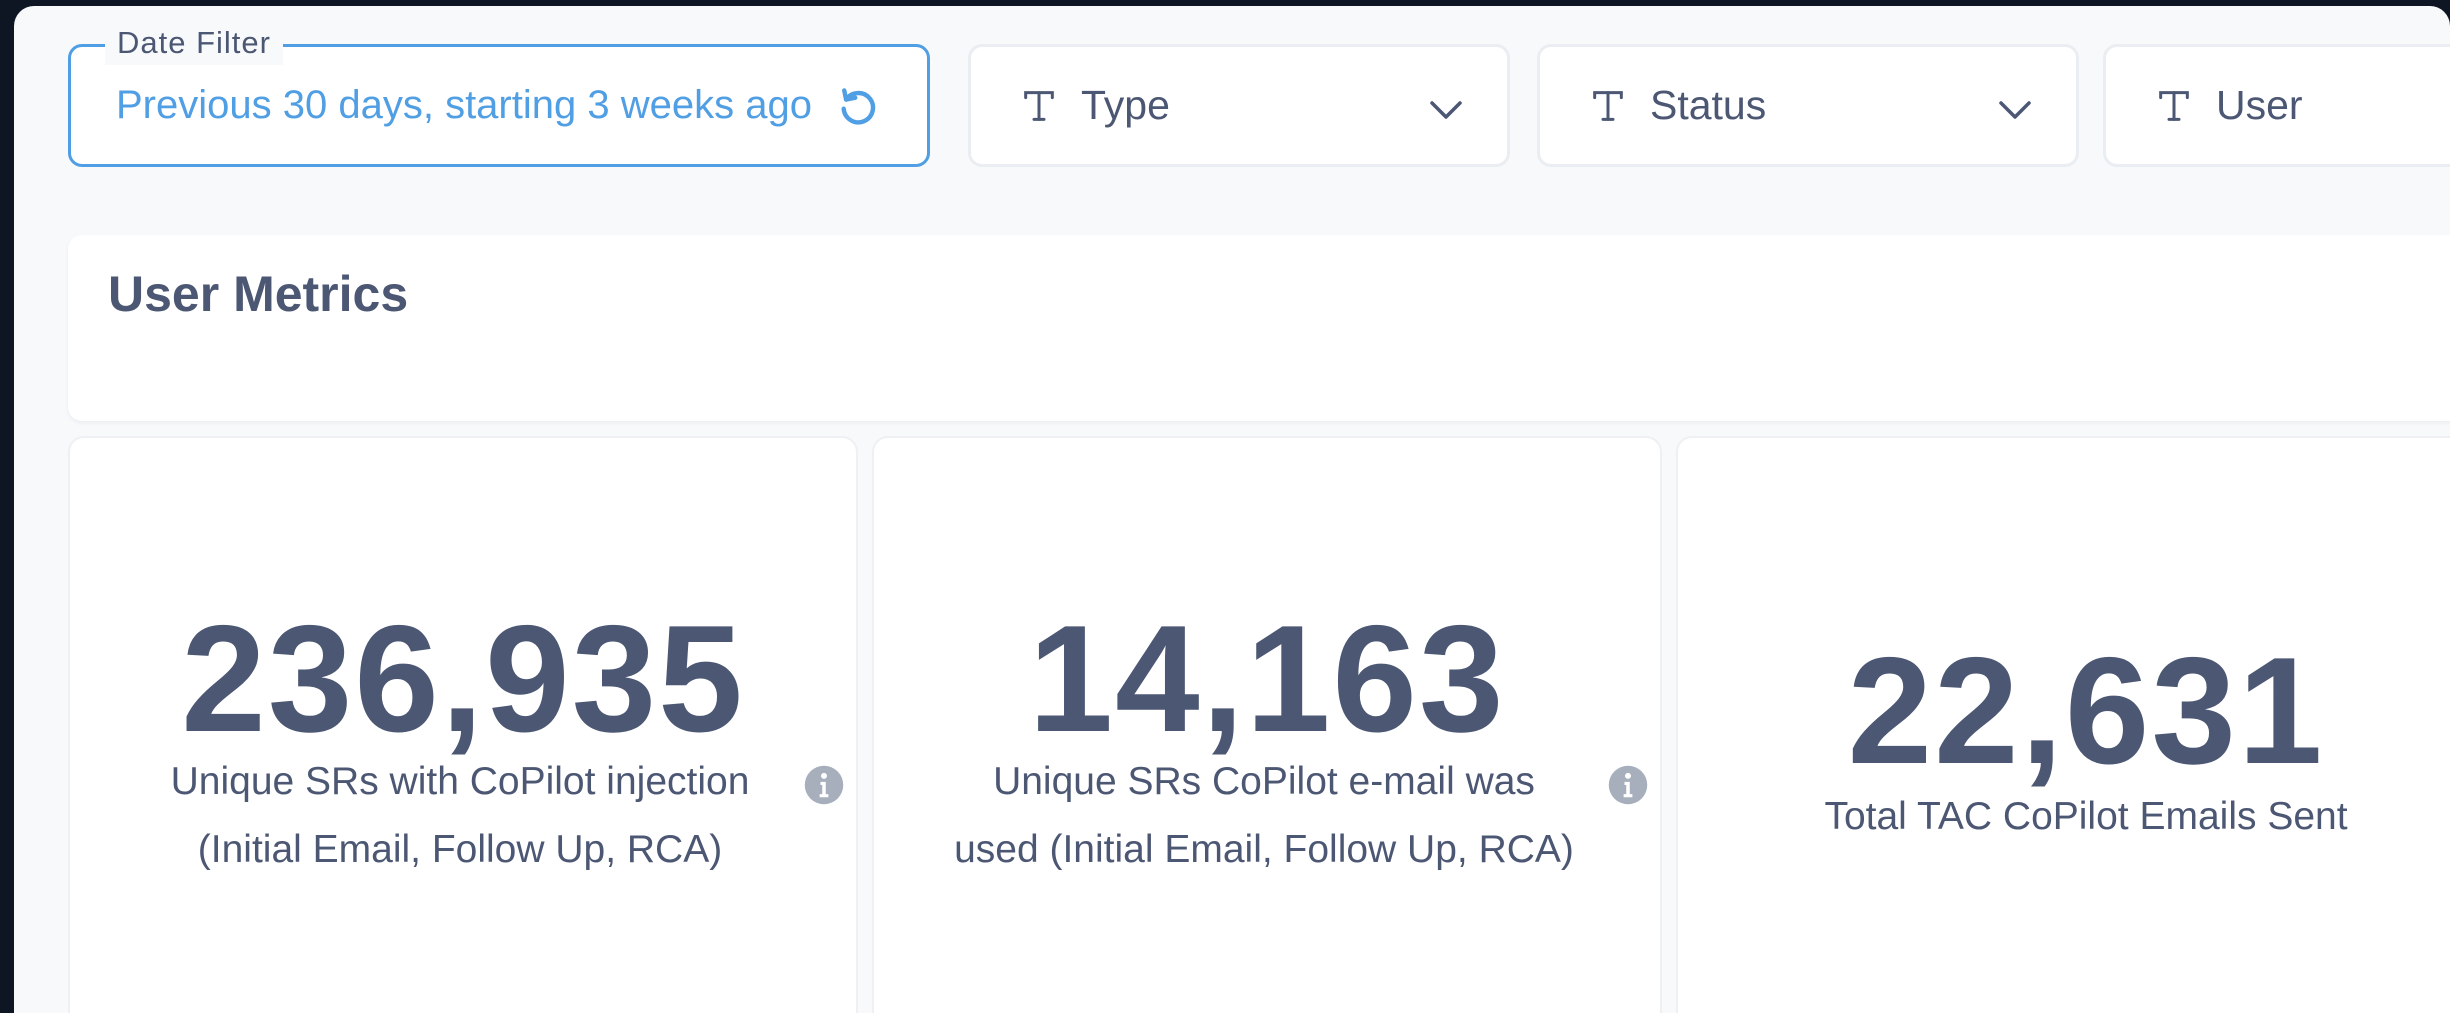  What do you see at coordinates (463, 679) in the screenshot?
I see `metric-value: 236,935` at bounding box center [463, 679].